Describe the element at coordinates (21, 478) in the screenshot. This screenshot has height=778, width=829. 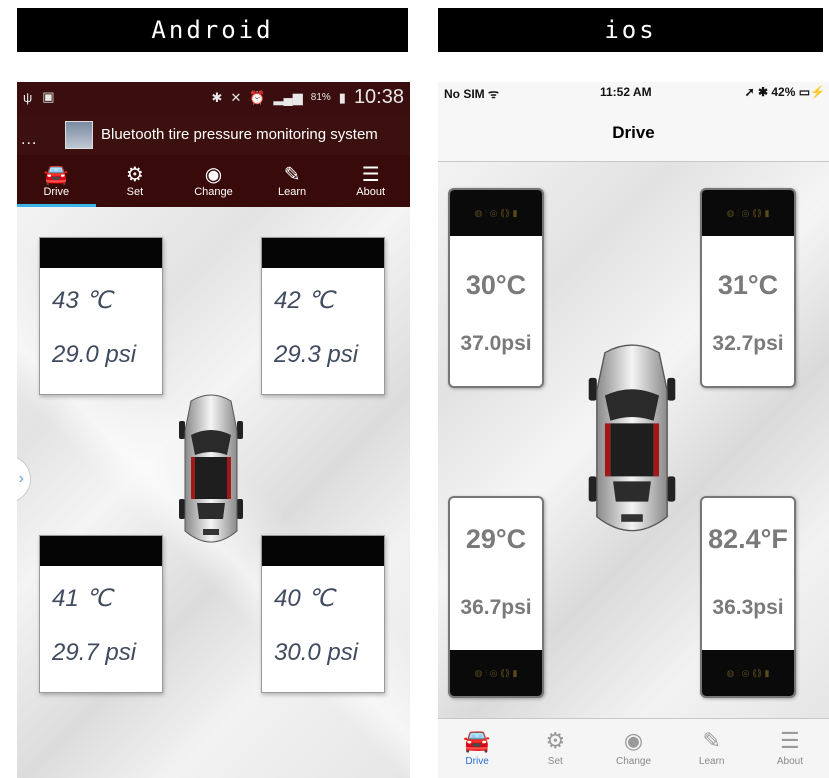
I see `chevron-right-icon: ›` at that location.